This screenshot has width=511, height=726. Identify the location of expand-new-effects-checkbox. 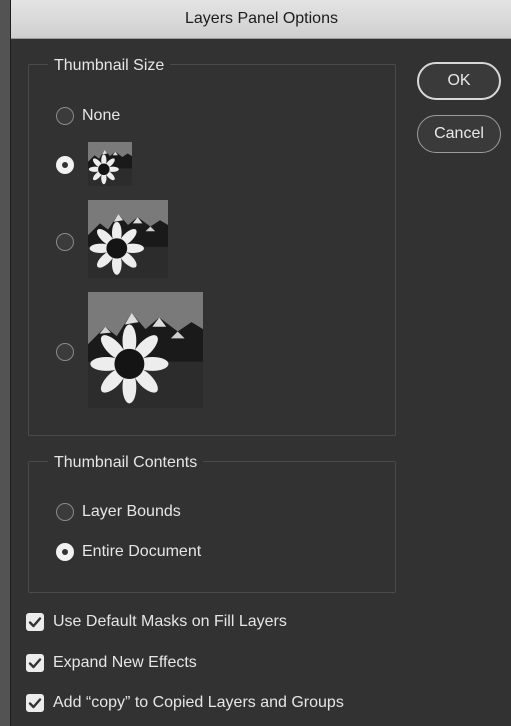
(35, 663).